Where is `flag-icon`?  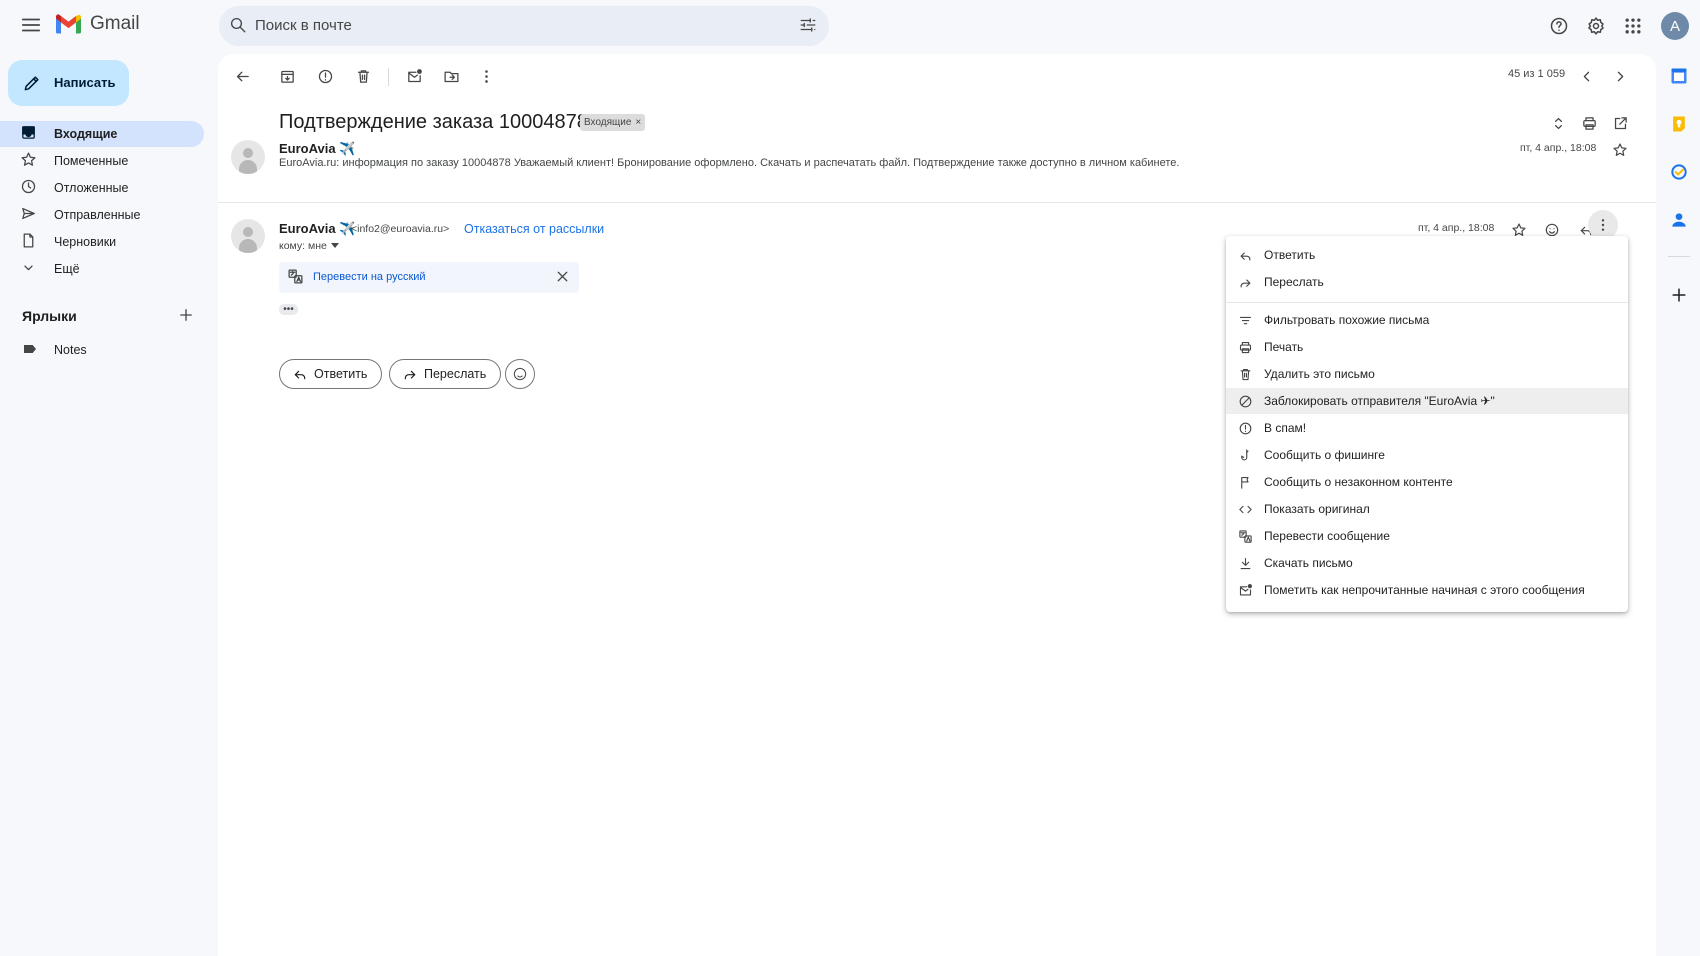
flag-icon is located at coordinates (1245, 482).